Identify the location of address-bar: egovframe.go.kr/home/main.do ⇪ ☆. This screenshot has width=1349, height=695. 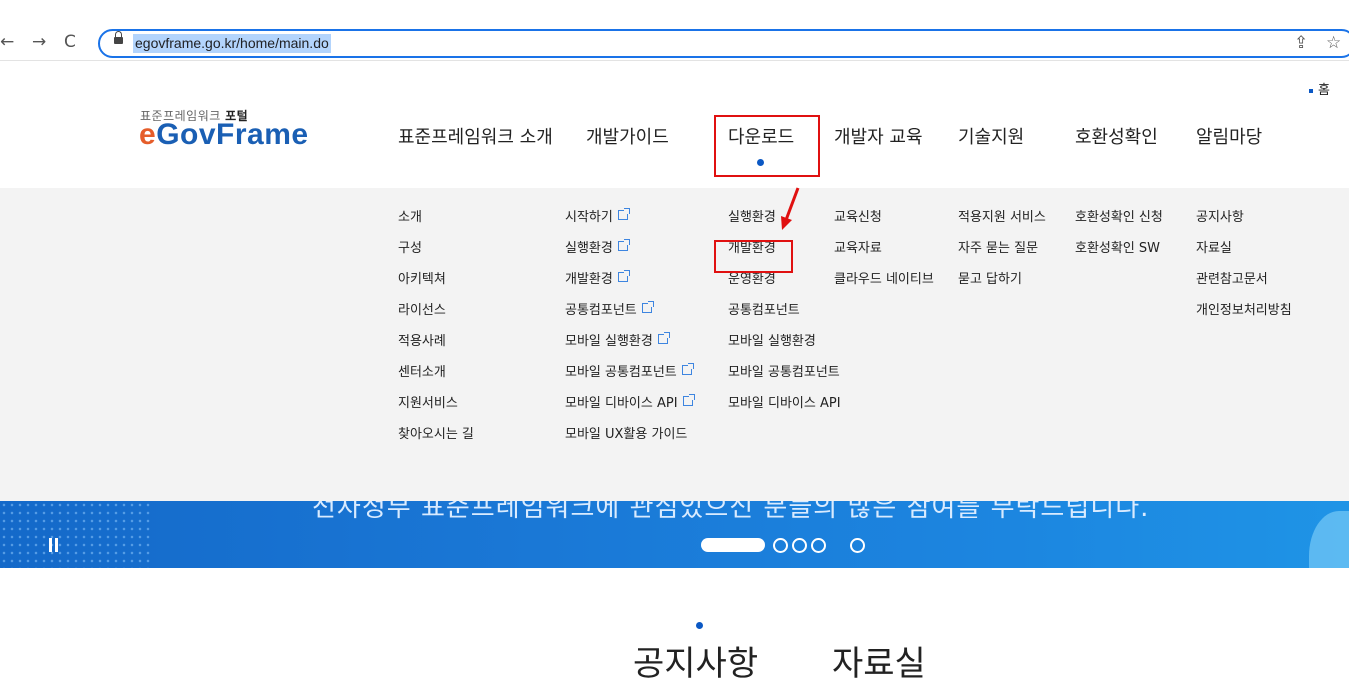
(723, 43).